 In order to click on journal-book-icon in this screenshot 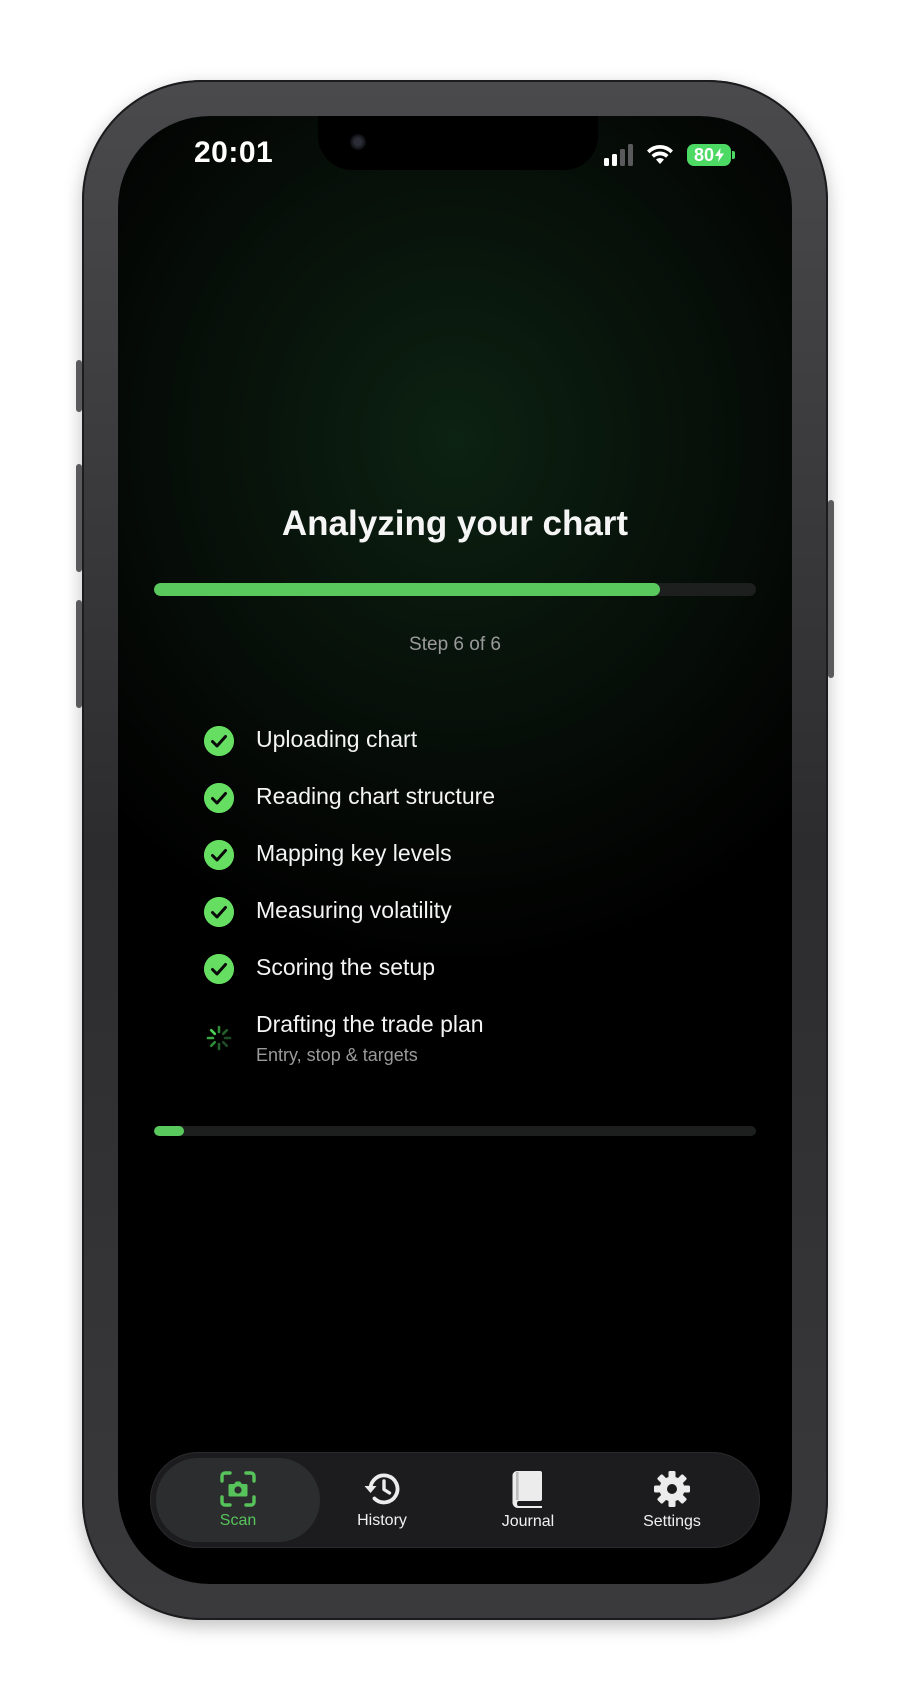, I will do `click(527, 1489)`.